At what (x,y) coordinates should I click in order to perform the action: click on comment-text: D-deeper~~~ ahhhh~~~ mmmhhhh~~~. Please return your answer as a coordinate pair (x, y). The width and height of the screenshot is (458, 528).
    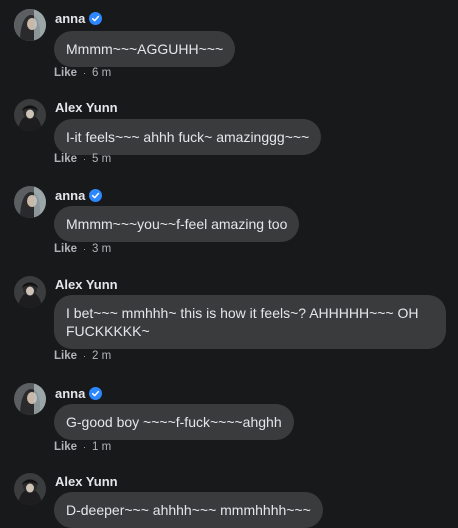
    Looking at the image, I should click on (188, 510).